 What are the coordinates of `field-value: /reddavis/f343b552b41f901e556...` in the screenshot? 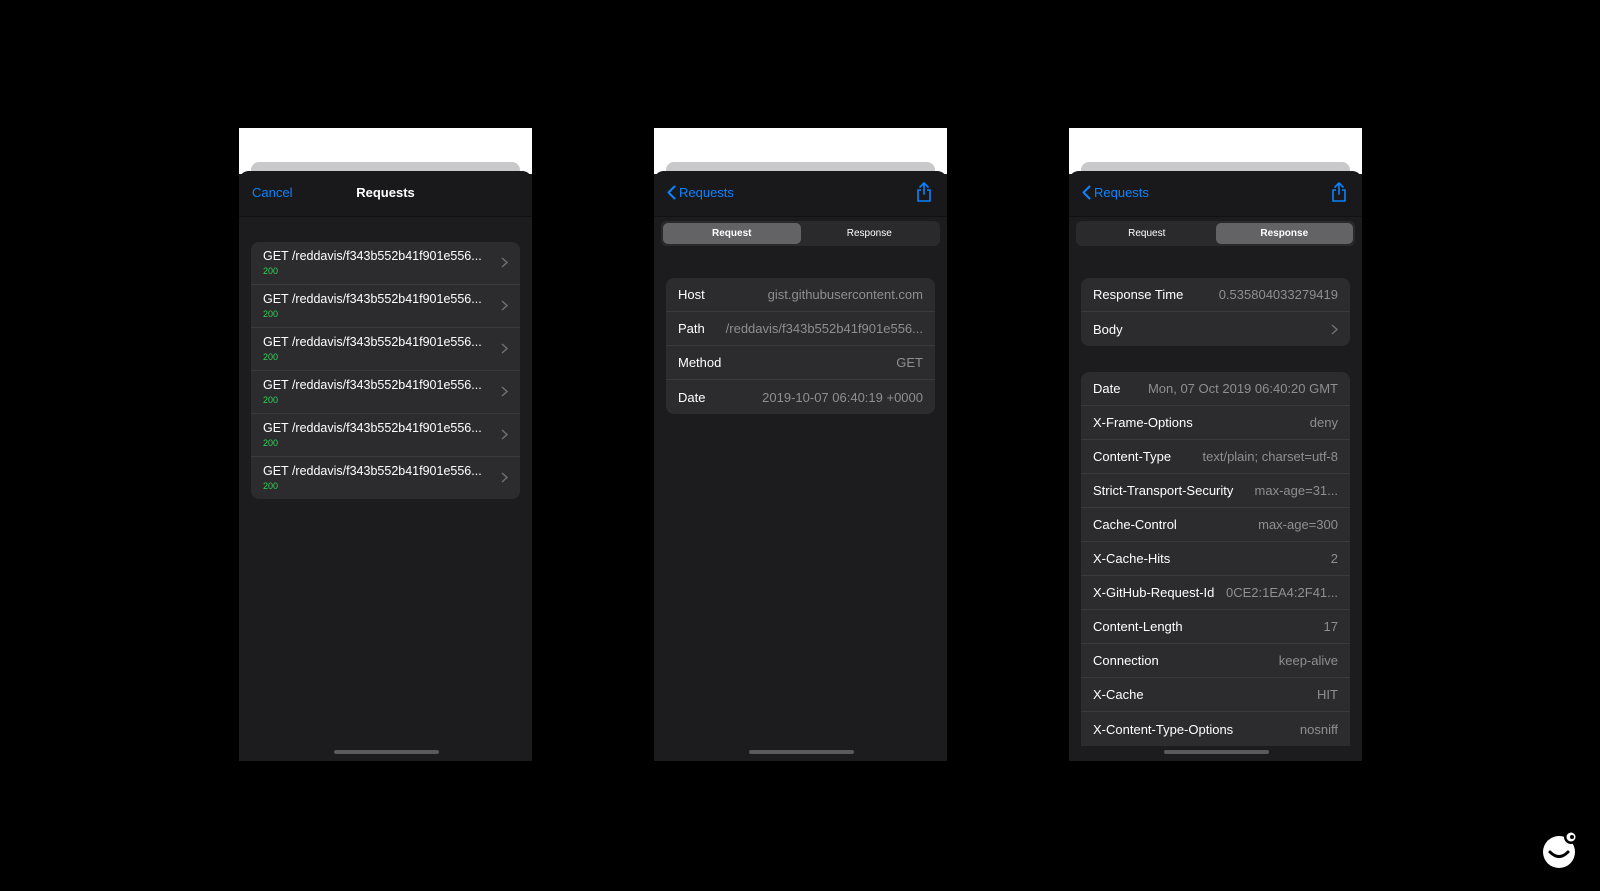 It's located at (824, 328).